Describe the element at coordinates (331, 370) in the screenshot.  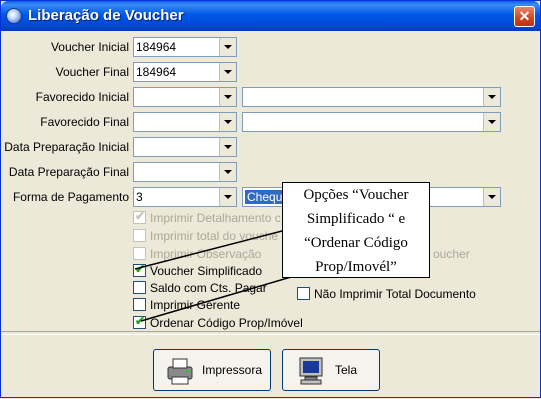
I see `tela-button: Tela` at that location.